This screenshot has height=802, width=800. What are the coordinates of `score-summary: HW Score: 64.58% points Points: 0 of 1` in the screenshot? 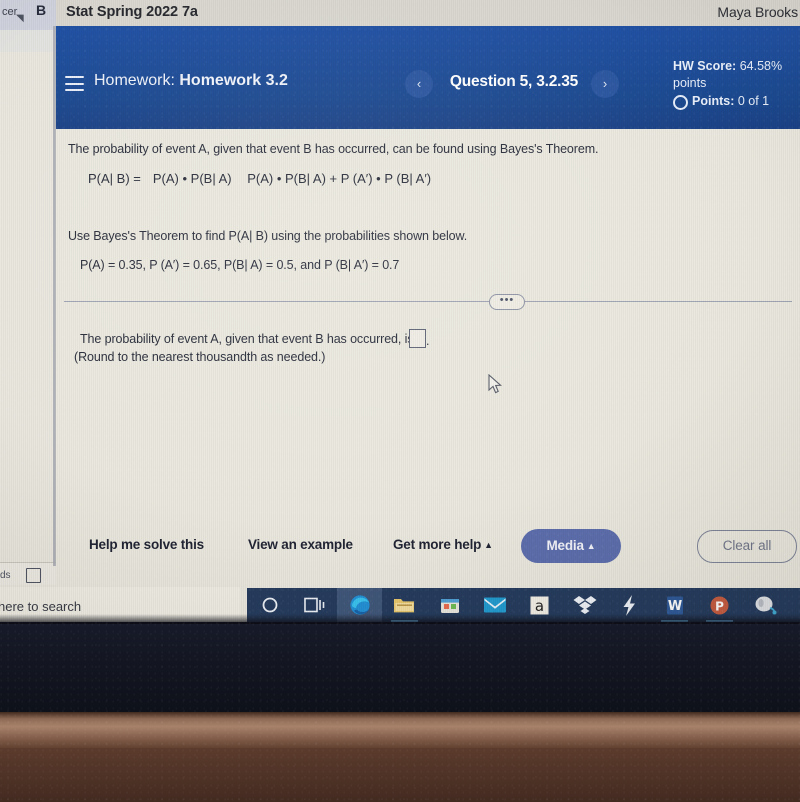 It's located at (736, 84).